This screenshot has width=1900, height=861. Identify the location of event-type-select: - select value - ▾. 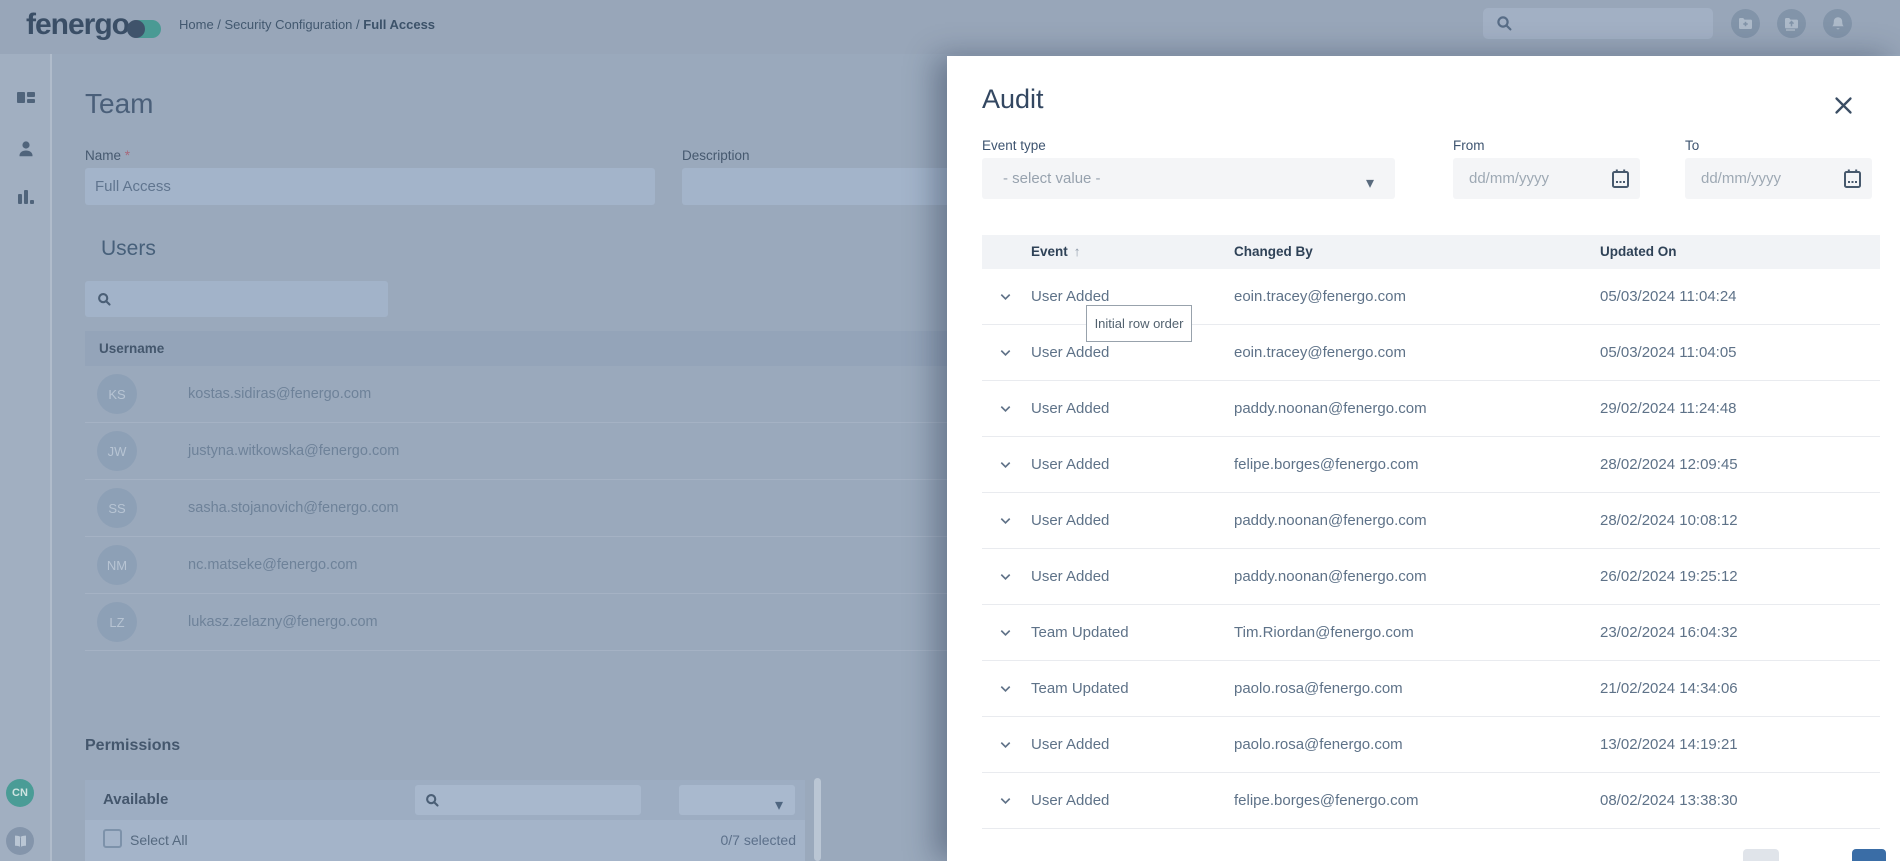
(1188, 178).